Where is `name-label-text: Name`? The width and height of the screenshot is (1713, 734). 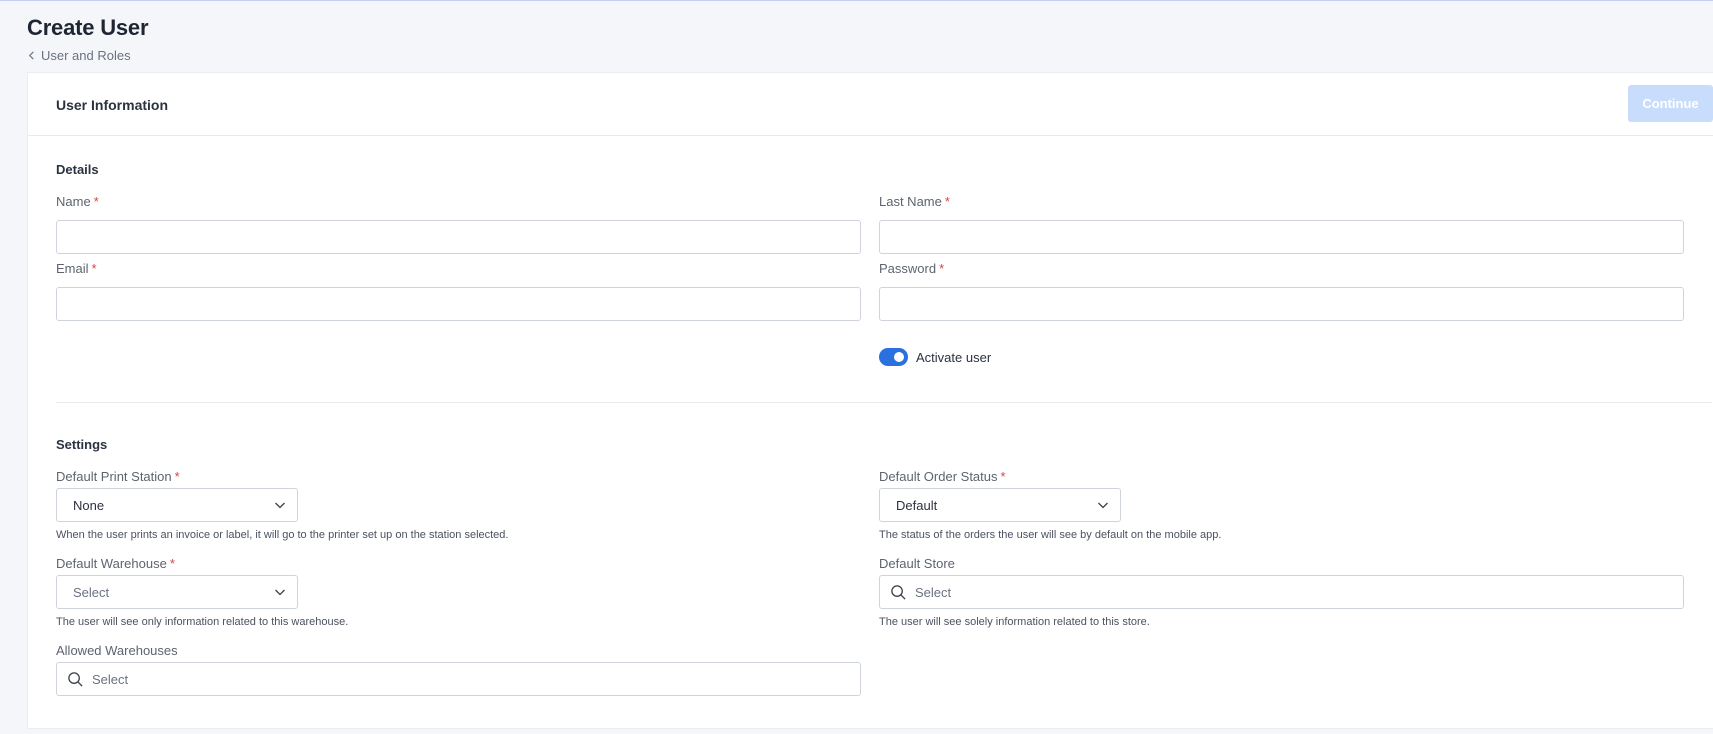 name-label-text: Name is located at coordinates (73, 201).